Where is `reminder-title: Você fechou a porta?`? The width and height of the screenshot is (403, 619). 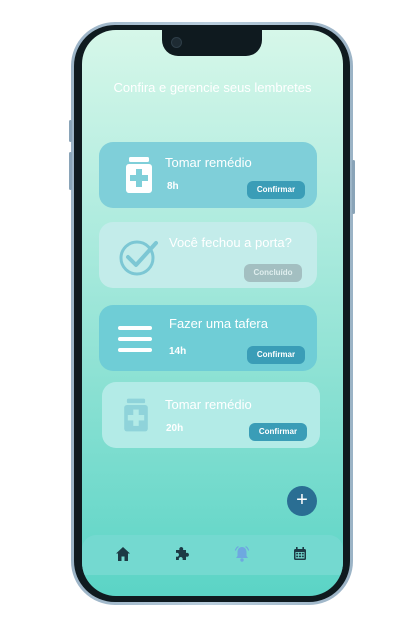
reminder-title: Você fechou a porta? is located at coordinates (230, 242).